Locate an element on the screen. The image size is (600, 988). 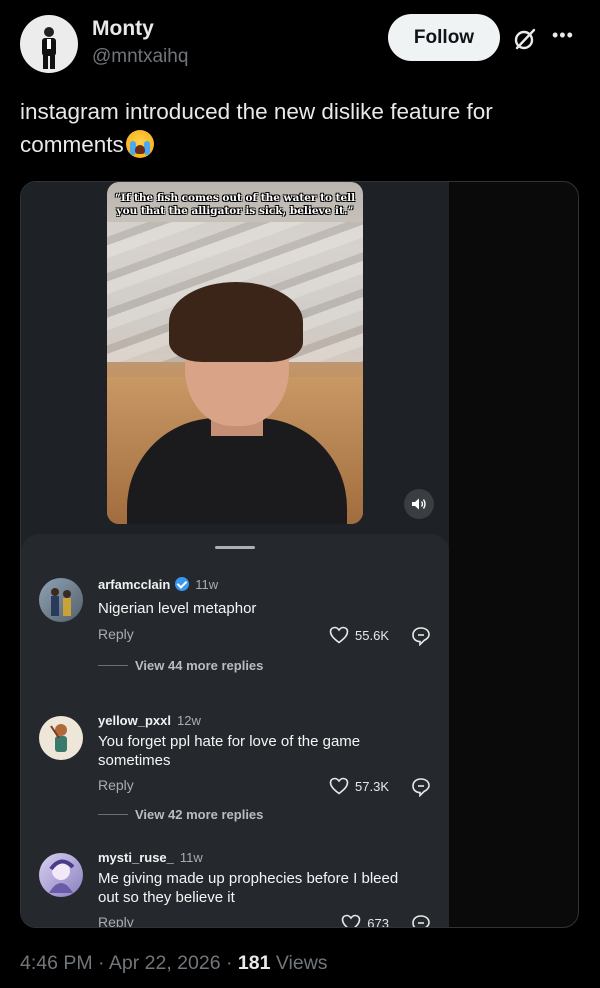
like-button: 57.3K is located at coordinates (359, 786).